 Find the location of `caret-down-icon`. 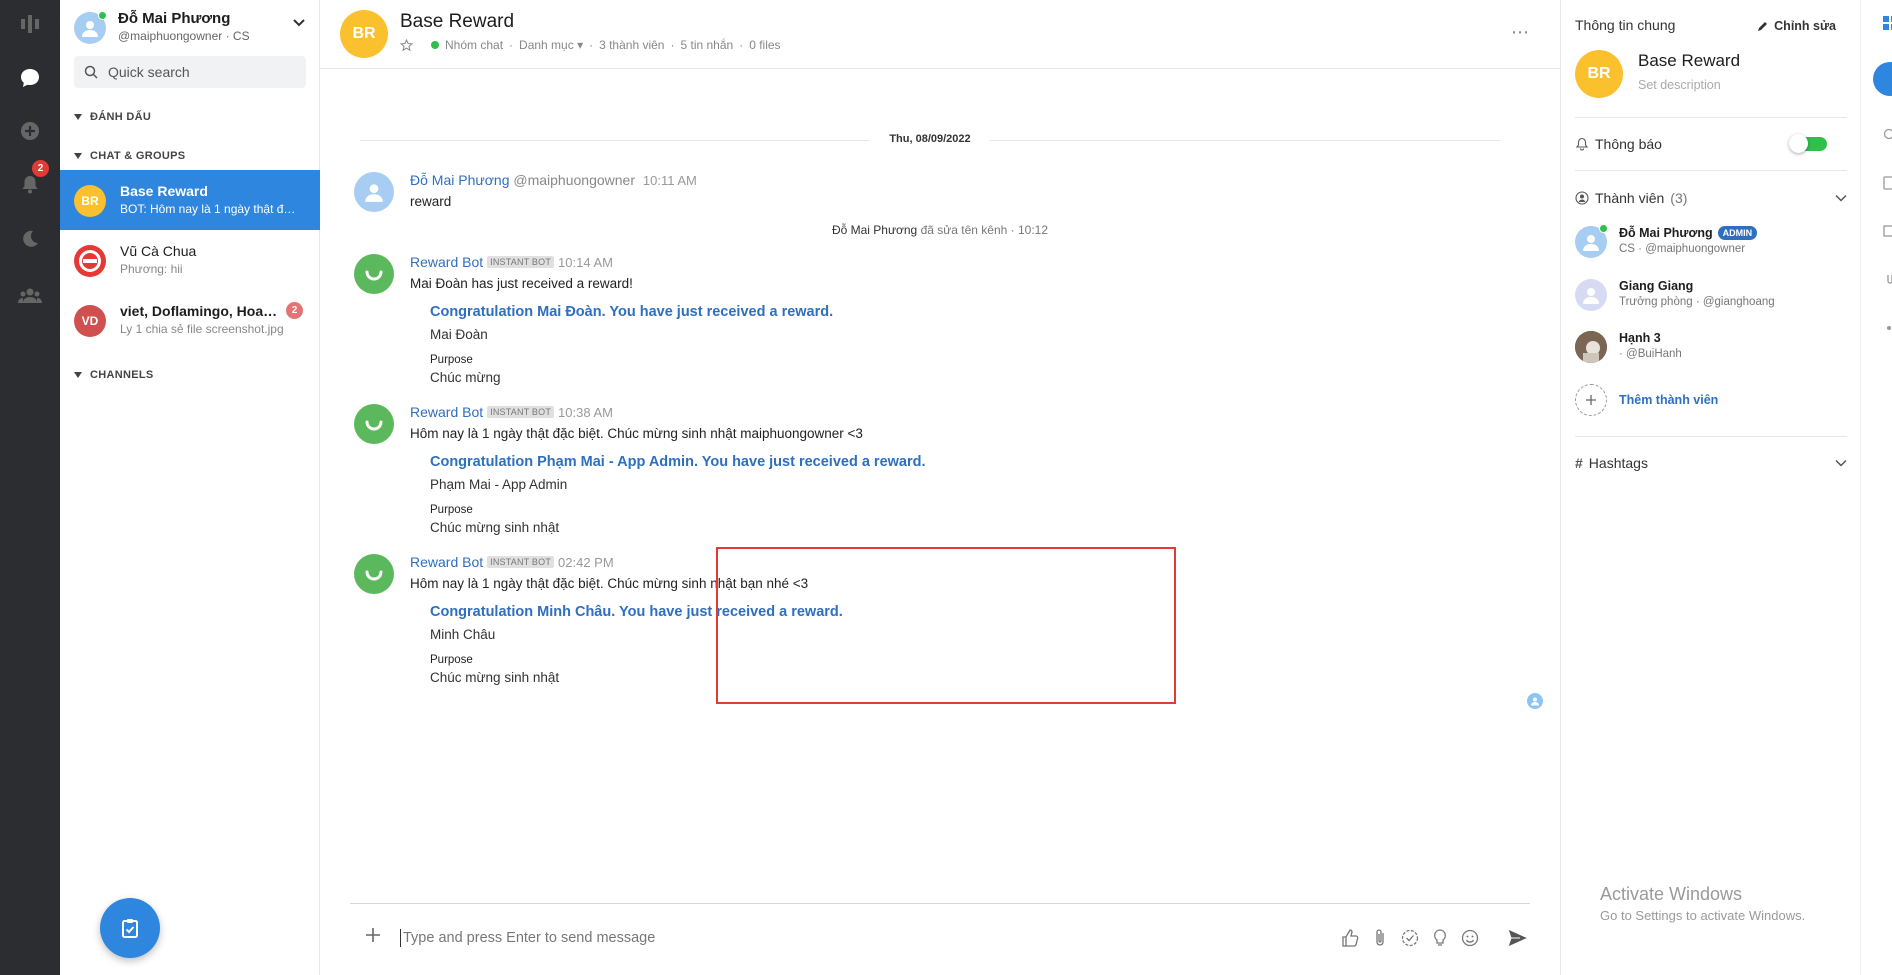

caret-down-icon is located at coordinates (78, 117).